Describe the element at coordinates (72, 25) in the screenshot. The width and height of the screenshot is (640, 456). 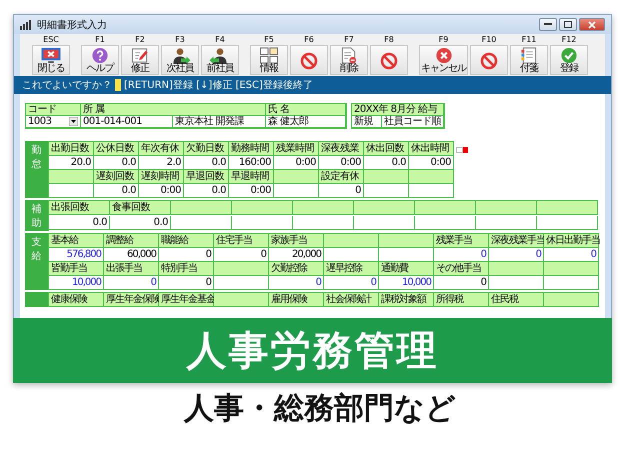
I see `window-title: 明細書形式入力` at that location.